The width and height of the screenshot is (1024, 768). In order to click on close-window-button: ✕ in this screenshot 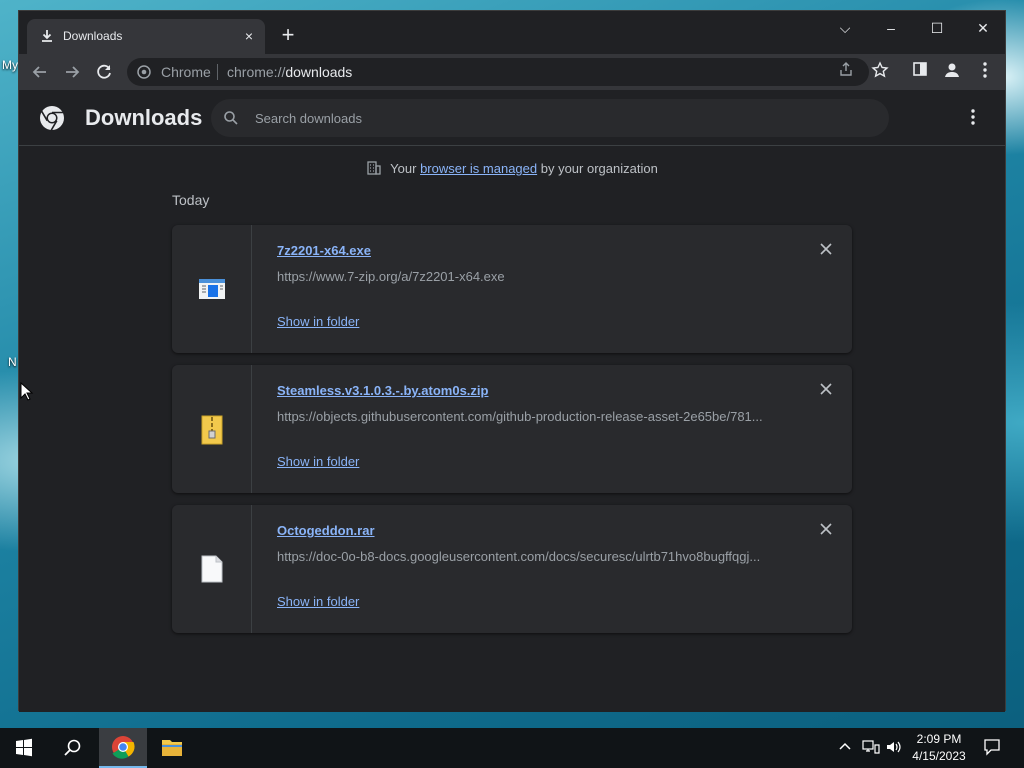, I will do `click(983, 28)`.